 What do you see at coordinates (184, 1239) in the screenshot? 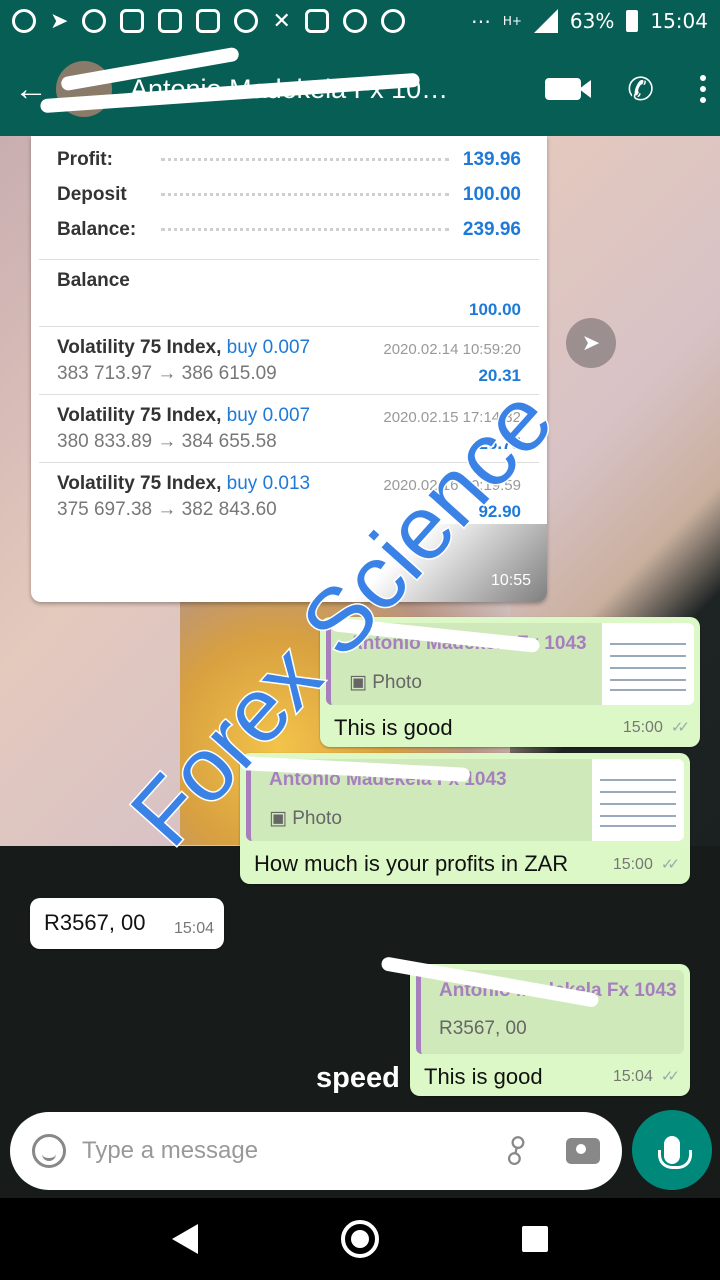
I see `nav-back-icon` at bounding box center [184, 1239].